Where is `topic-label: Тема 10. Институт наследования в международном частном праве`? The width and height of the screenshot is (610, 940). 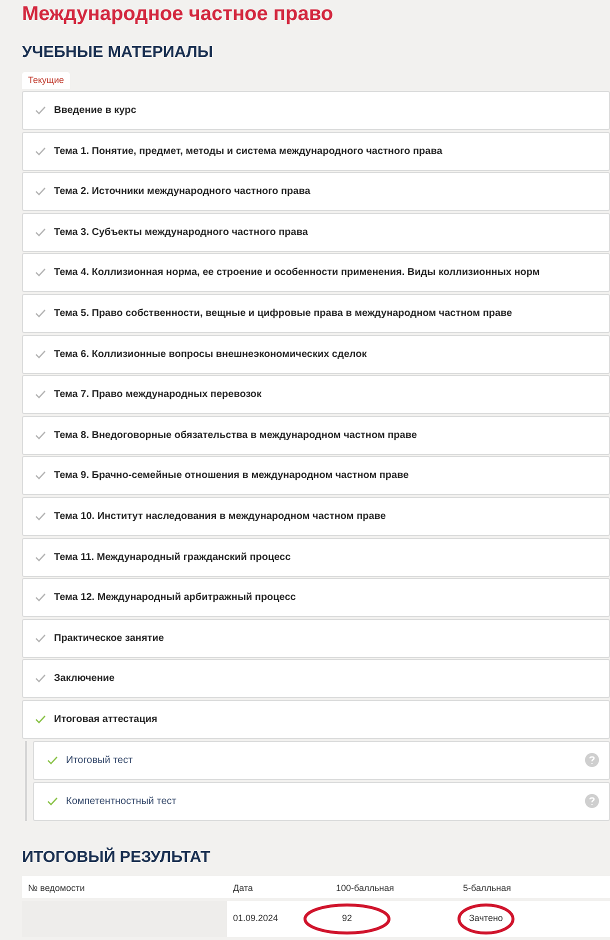 topic-label: Тема 10. Институт наследования в международном частном праве is located at coordinates (220, 517).